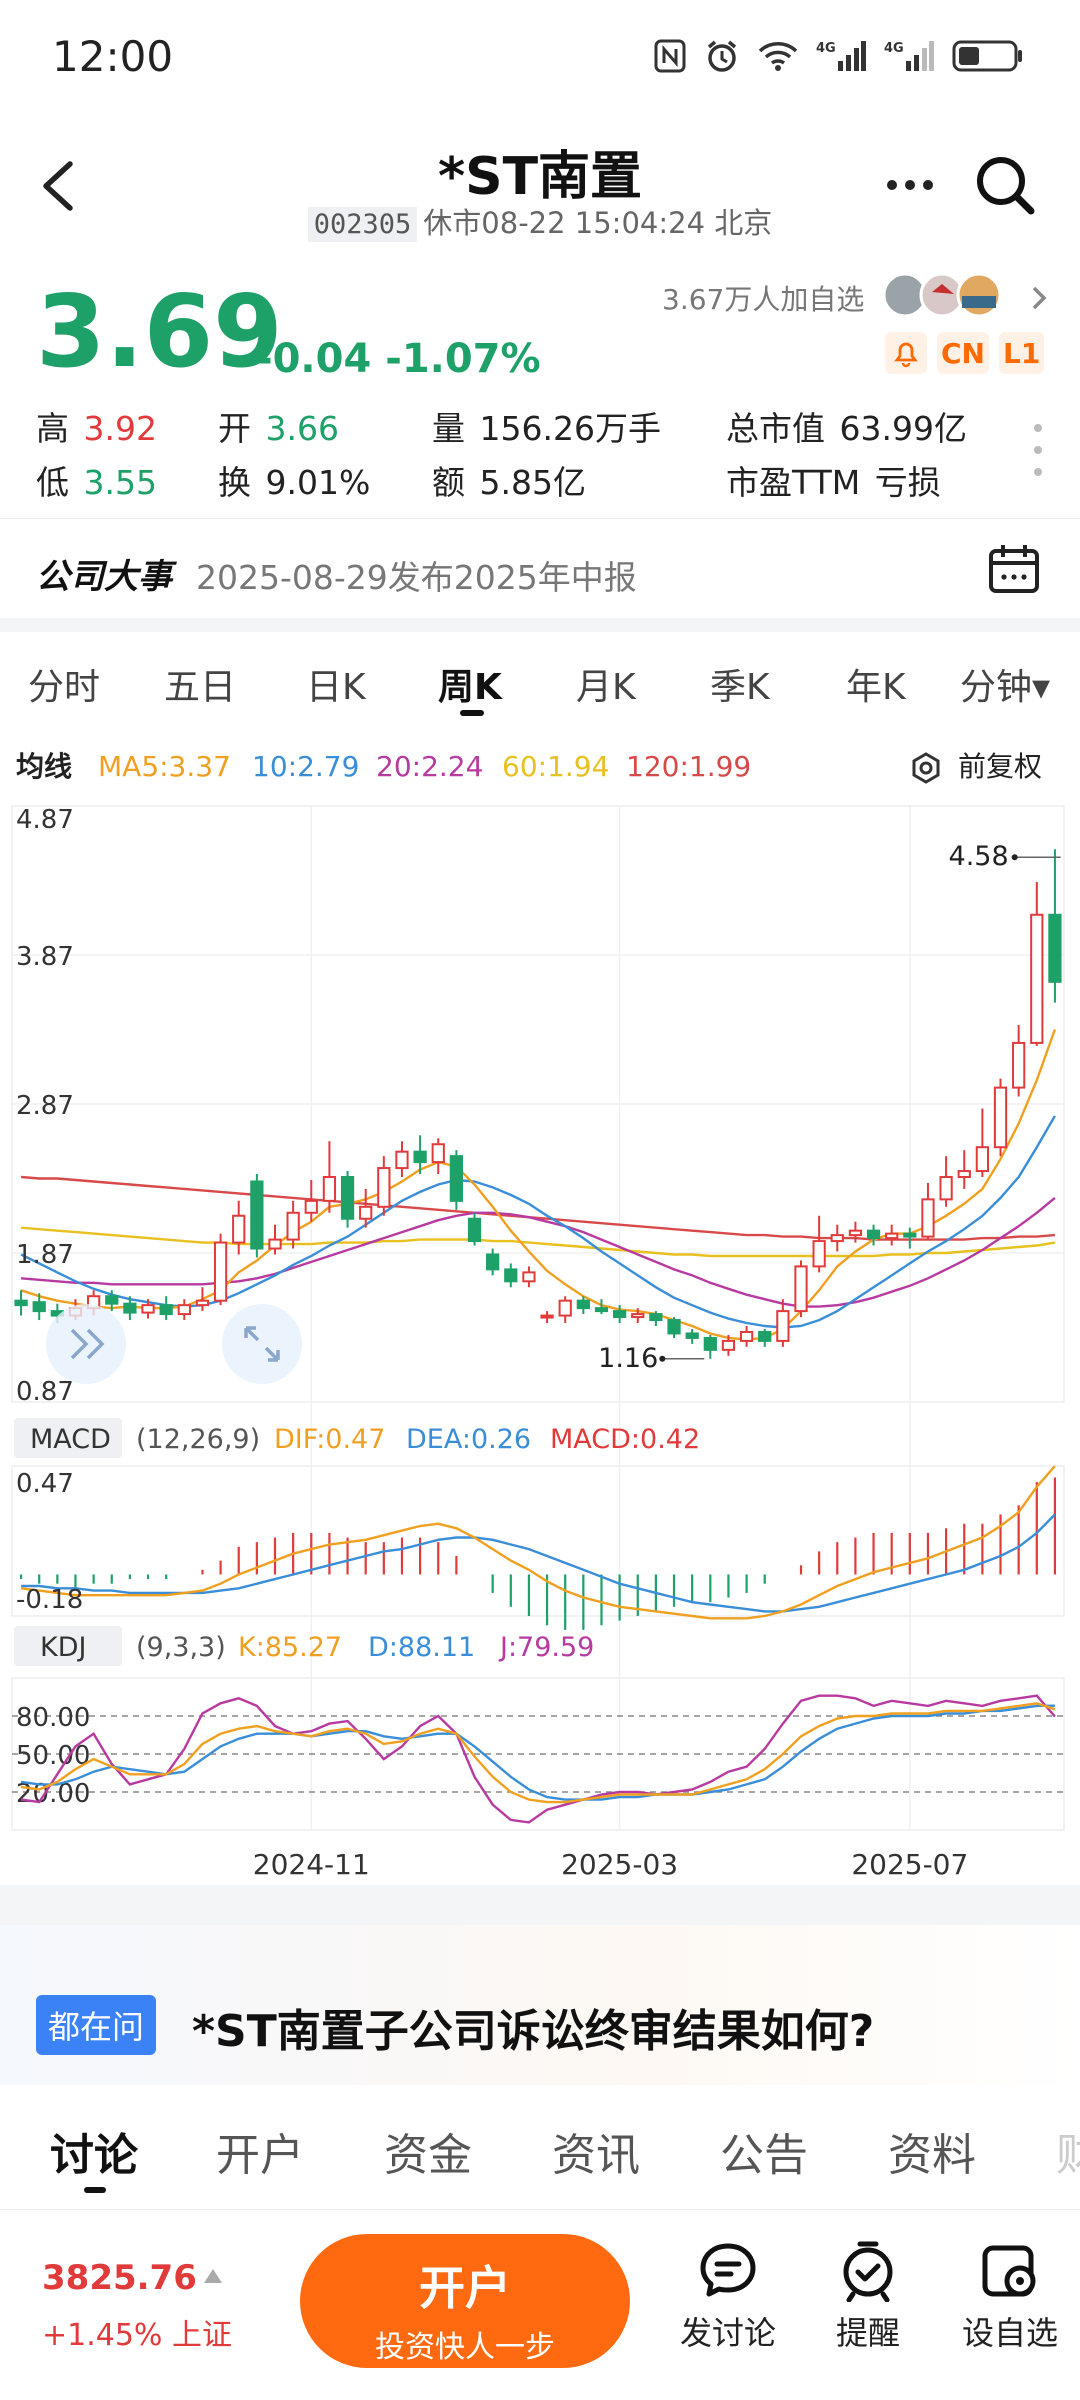  Describe the element at coordinates (119, 2278) in the screenshot. I see `index-value: 3825.76` at that location.